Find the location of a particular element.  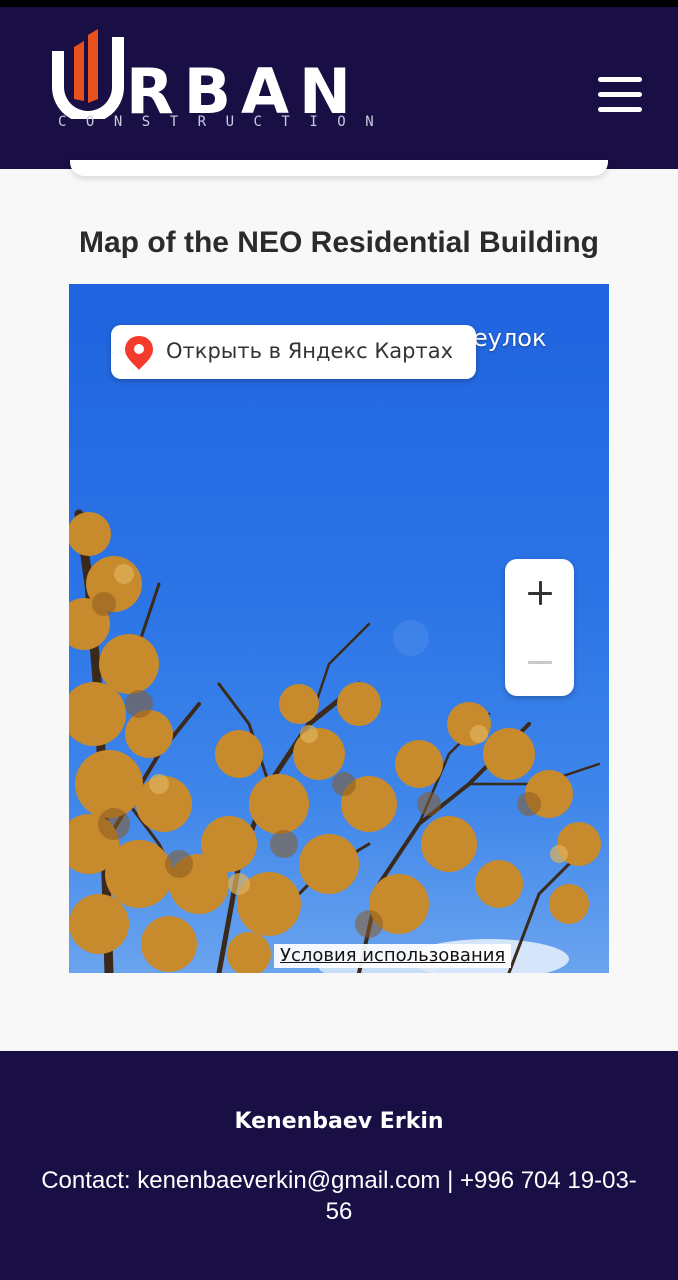

status-bar-strip is located at coordinates (339, 3).